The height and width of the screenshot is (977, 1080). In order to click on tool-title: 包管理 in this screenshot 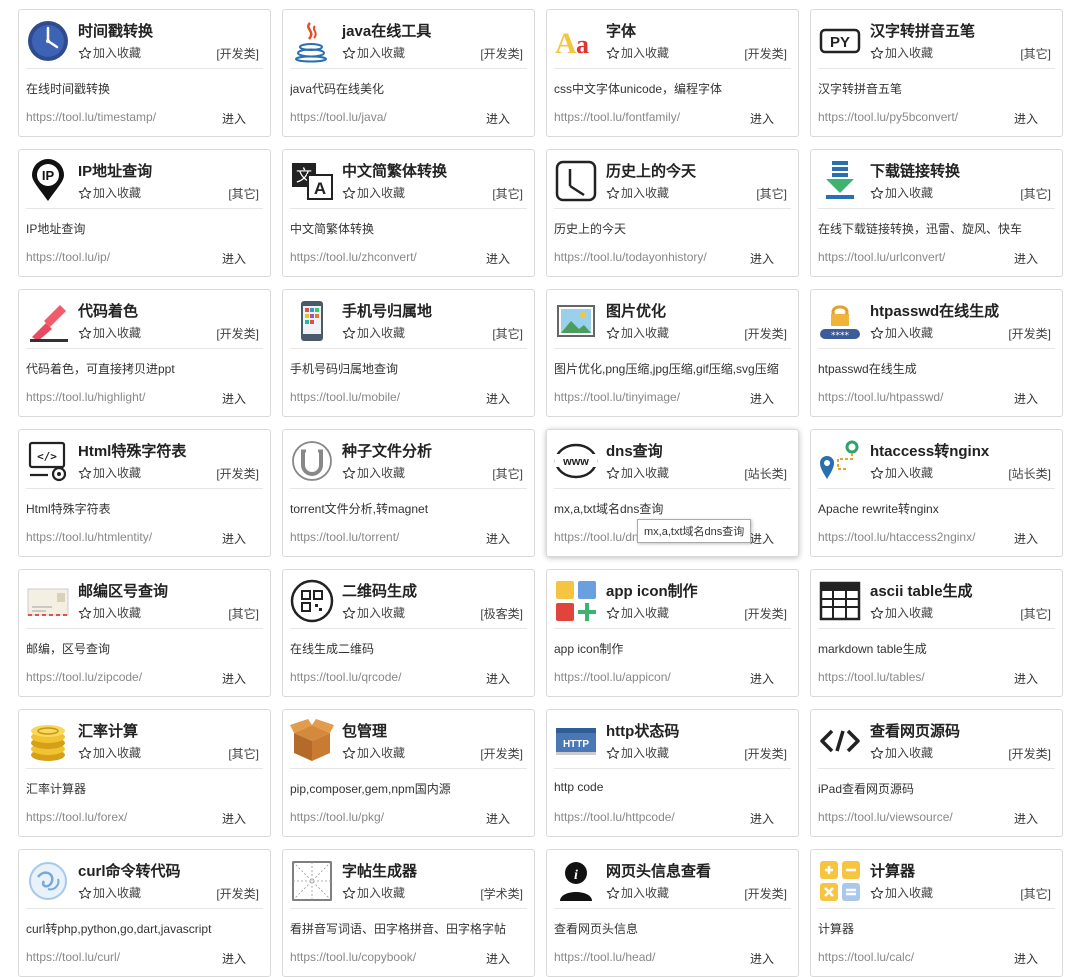, I will do `click(364, 730)`.